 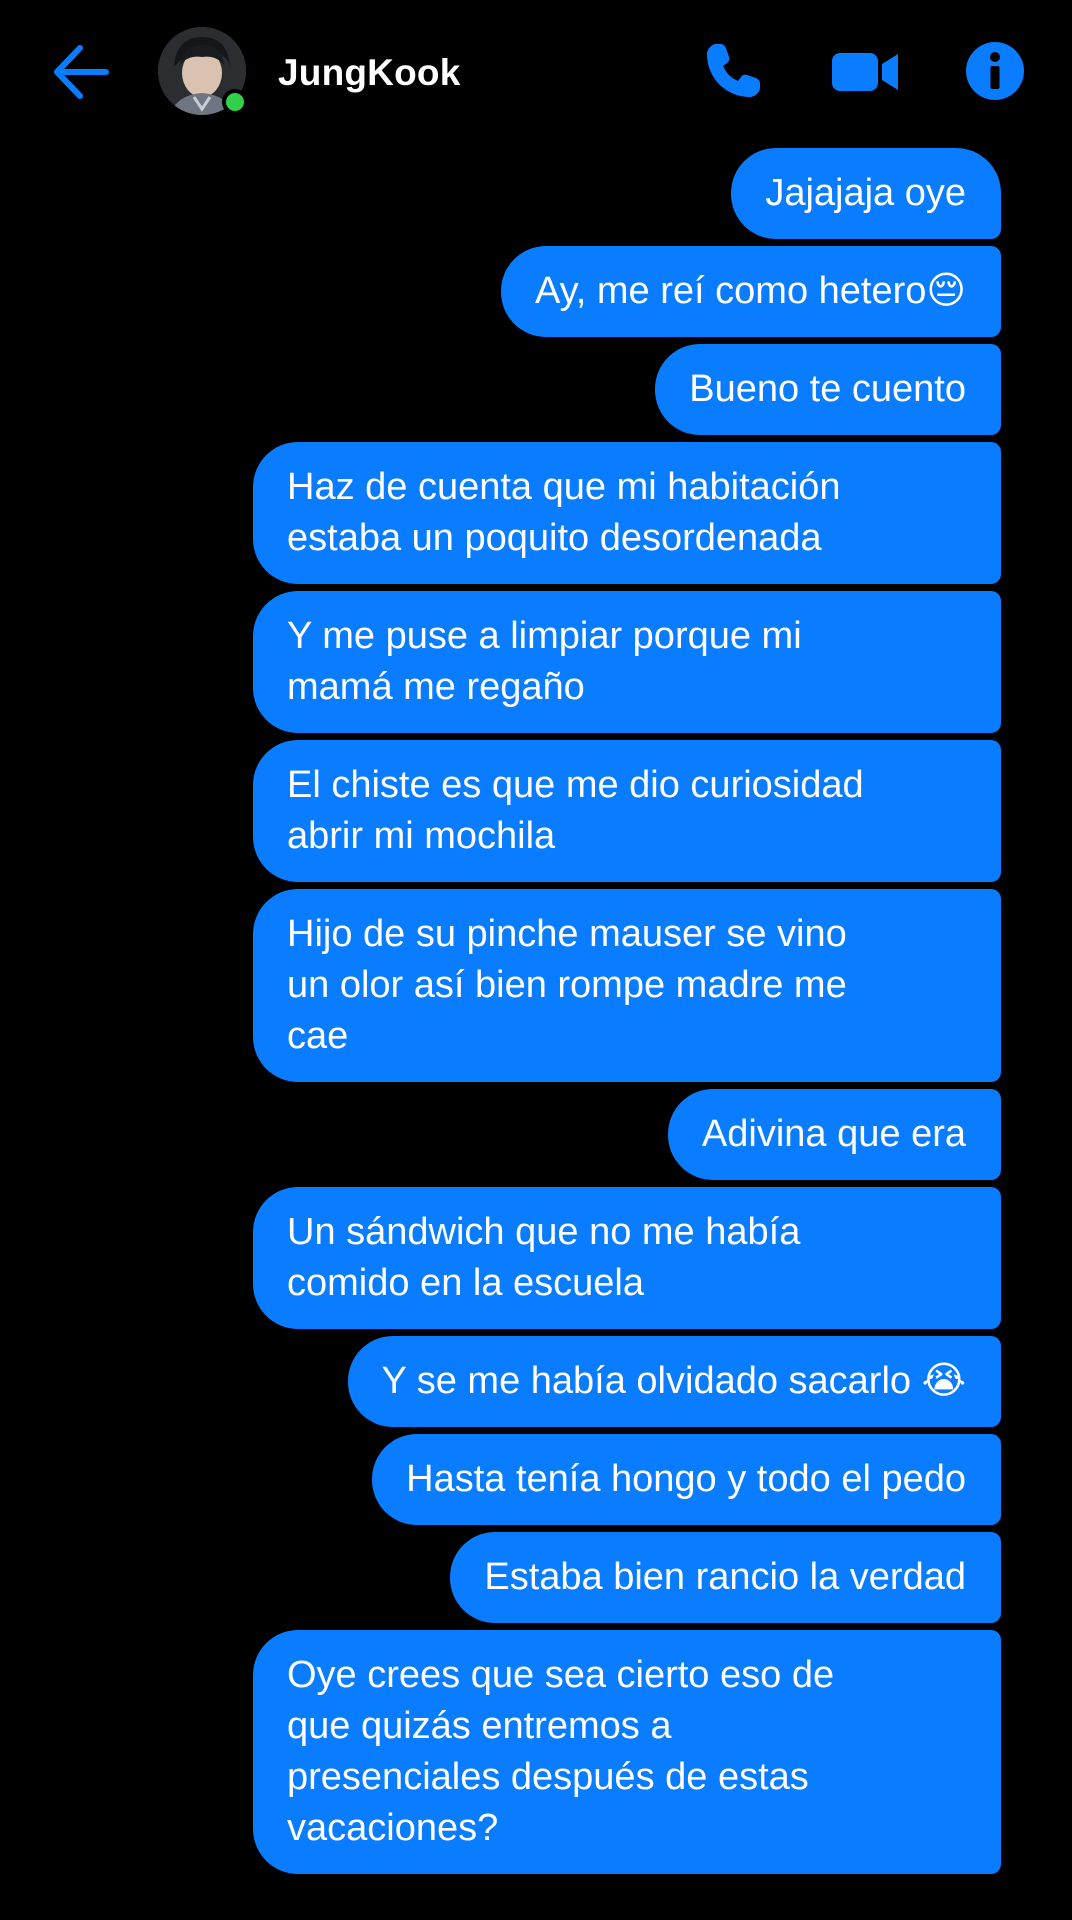 I want to click on phone-icon, so click(x=733, y=70).